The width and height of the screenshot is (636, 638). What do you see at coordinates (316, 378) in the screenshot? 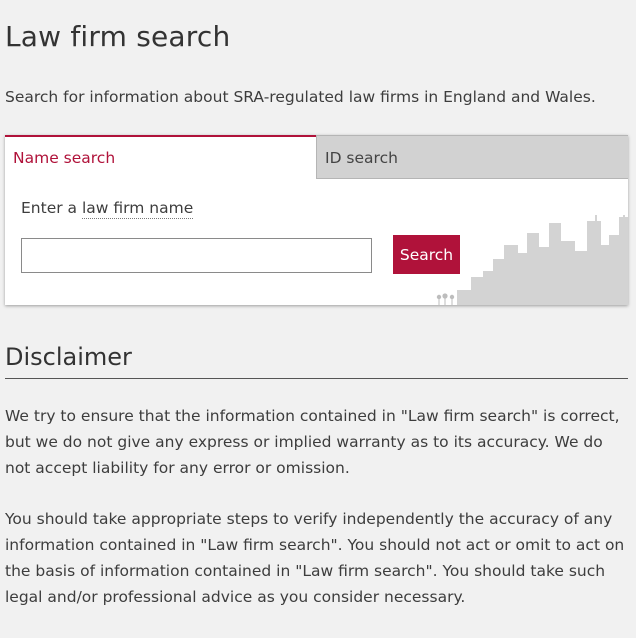
I see `disclaimer-divider` at bounding box center [316, 378].